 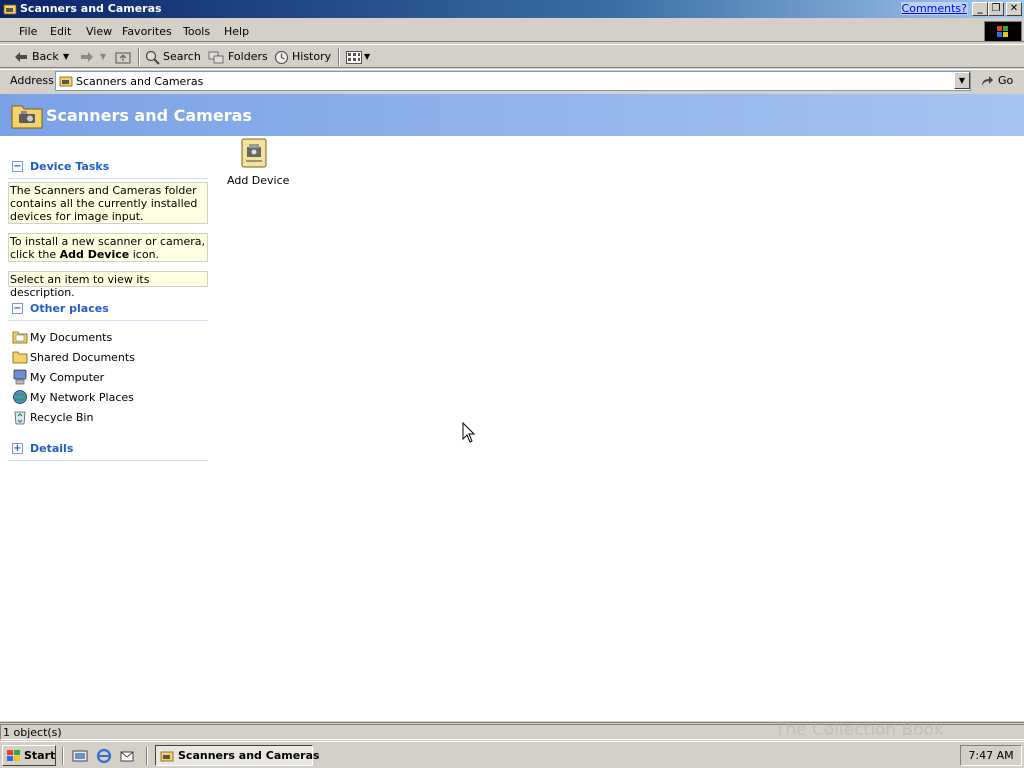 I want to click on restore-button: ❐, so click(x=996, y=9).